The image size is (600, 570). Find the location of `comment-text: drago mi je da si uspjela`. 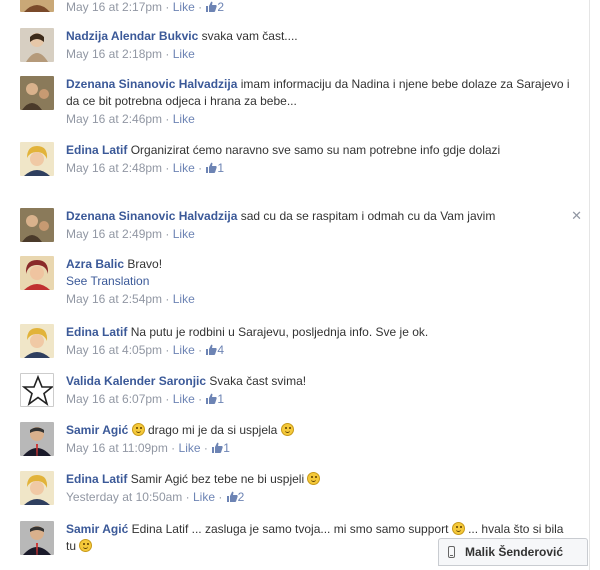

comment-text: drago mi je da si uspjela is located at coordinates (212, 430).